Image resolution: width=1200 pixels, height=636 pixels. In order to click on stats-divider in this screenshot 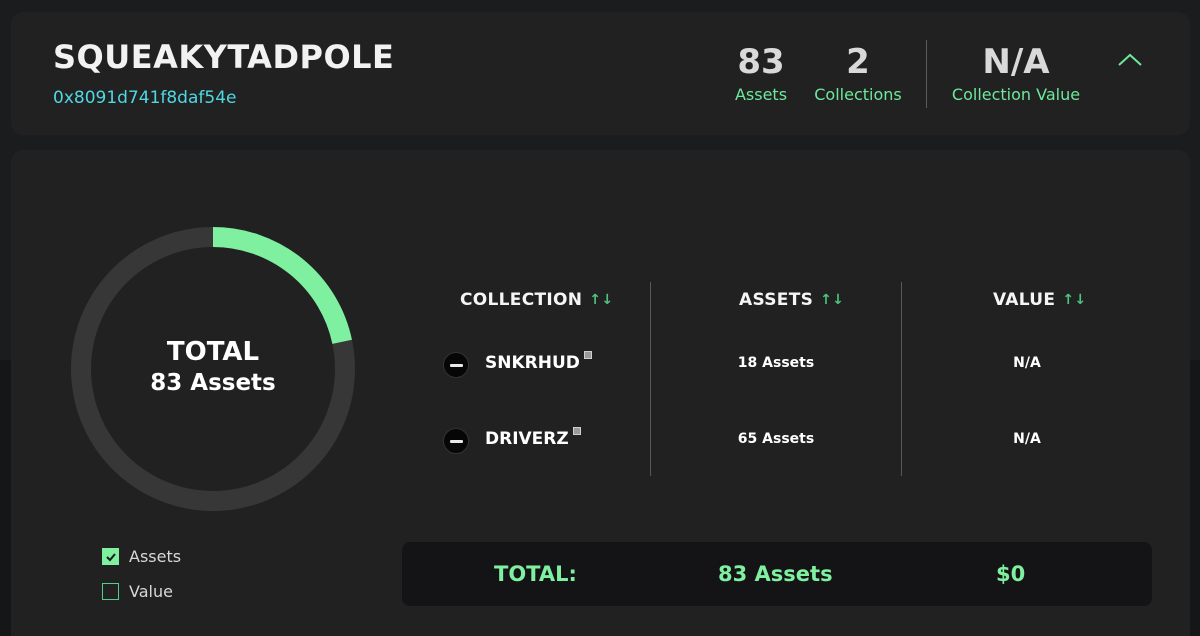, I will do `click(926, 74)`.